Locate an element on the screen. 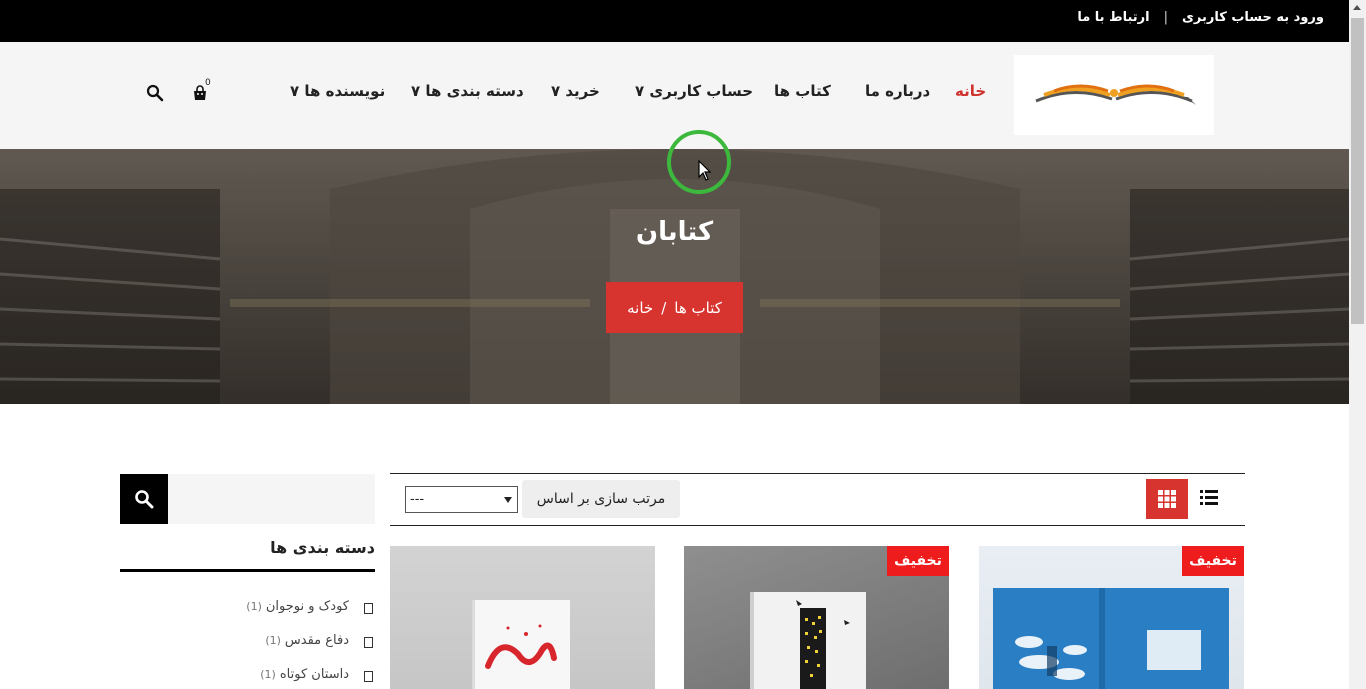  category-label: کودک و نوجوان(1) is located at coordinates (297, 606).